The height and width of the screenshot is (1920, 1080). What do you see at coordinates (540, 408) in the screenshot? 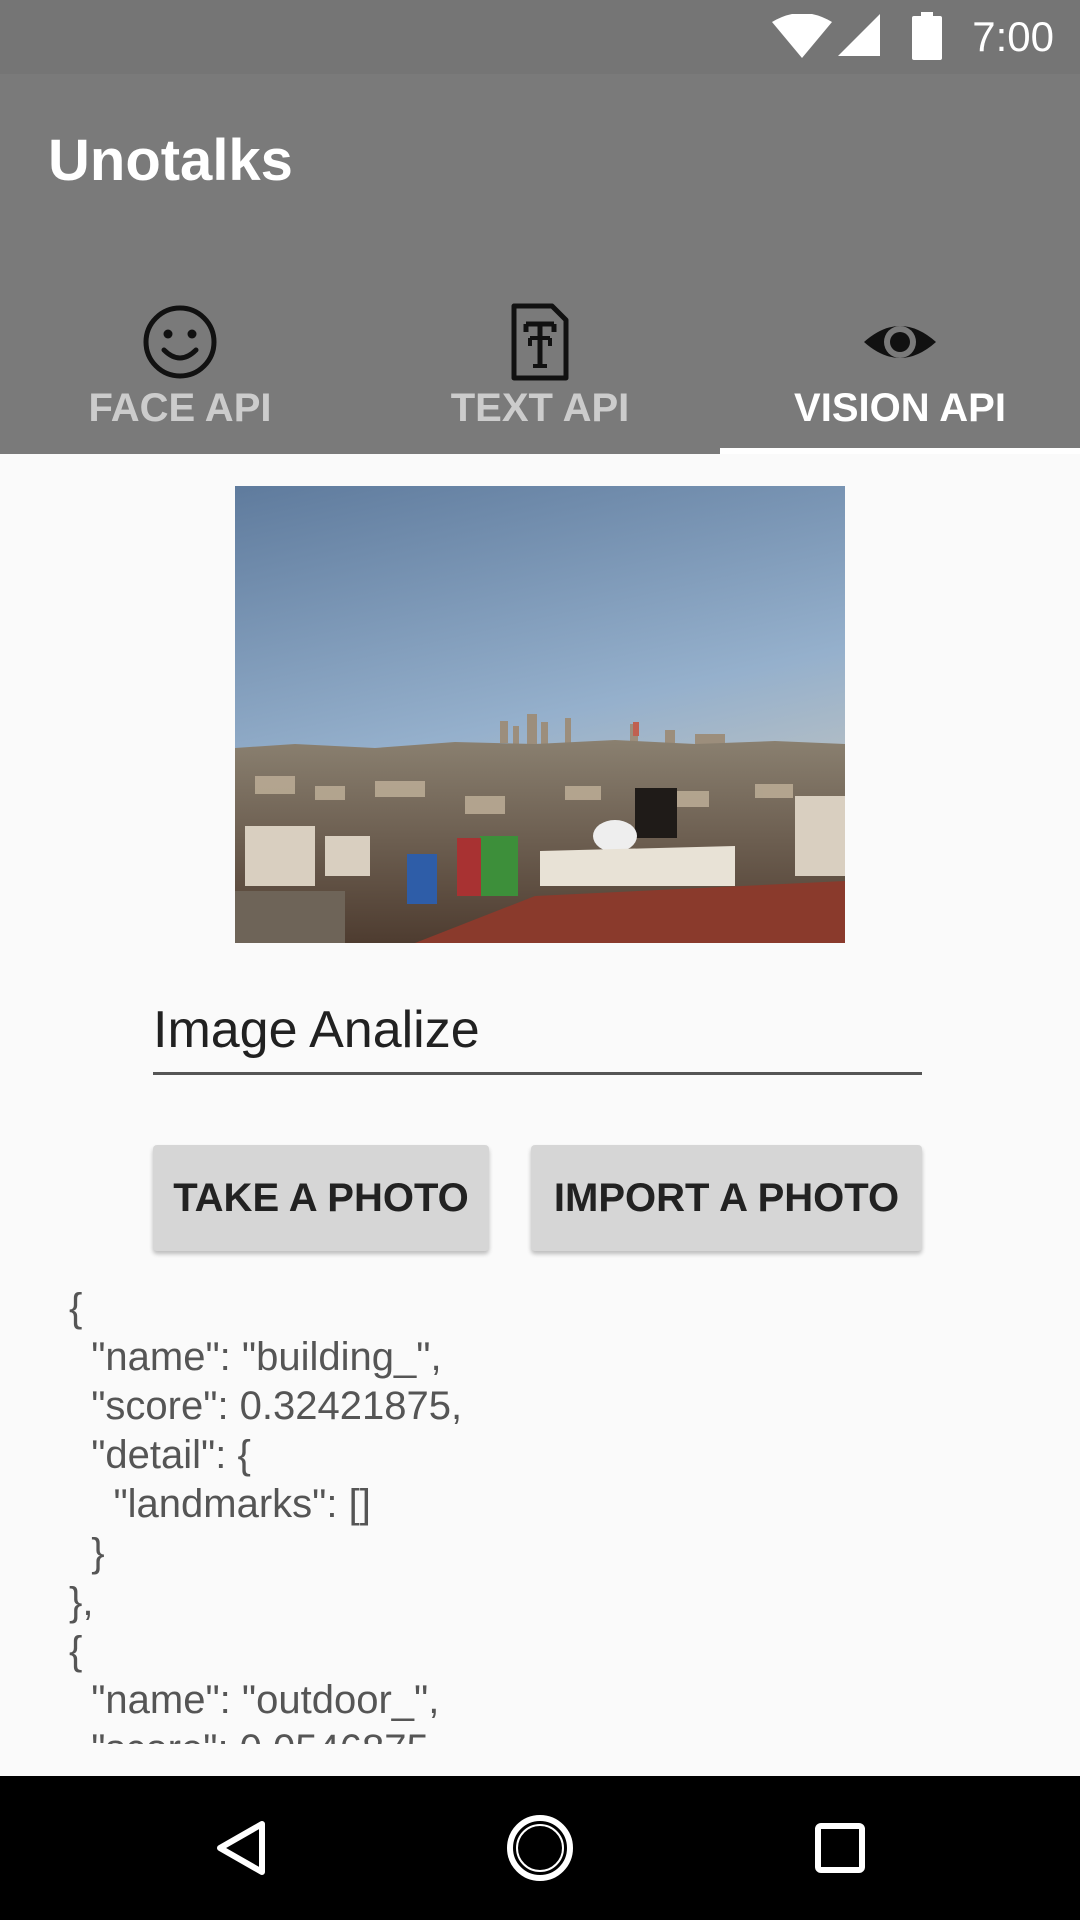
I see `tab-text-api-label: TEXT API` at bounding box center [540, 408].